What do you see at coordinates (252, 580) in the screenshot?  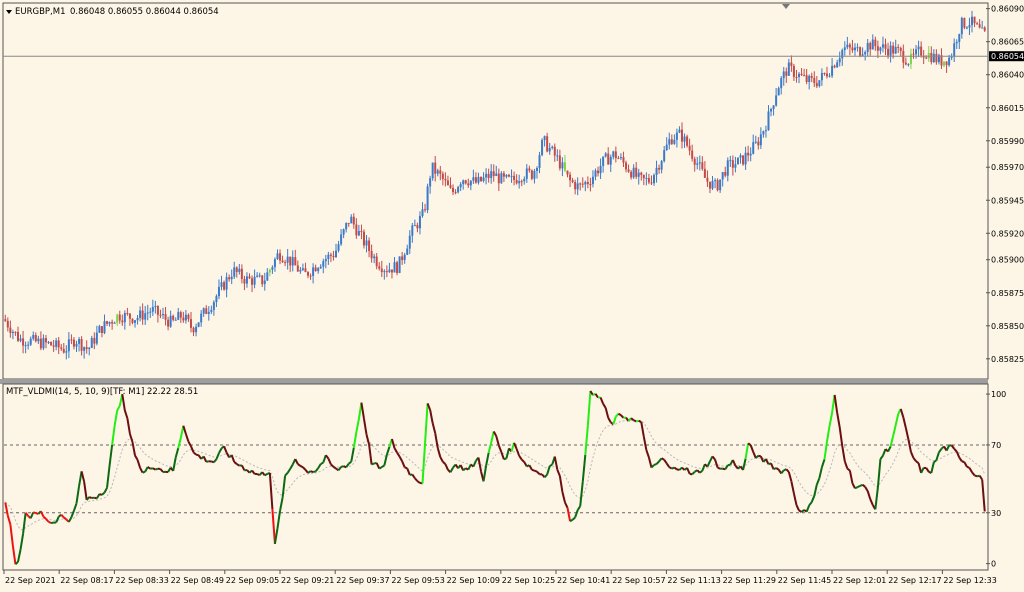 I see `time-tick-label: 22 Sep 09:05` at bounding box center [252, 580].